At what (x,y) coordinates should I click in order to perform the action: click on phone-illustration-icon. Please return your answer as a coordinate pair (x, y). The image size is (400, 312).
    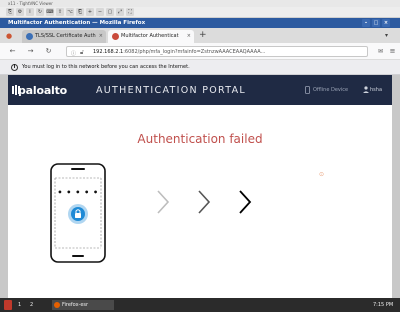
    Looking at the image, I should click on (78, 213).